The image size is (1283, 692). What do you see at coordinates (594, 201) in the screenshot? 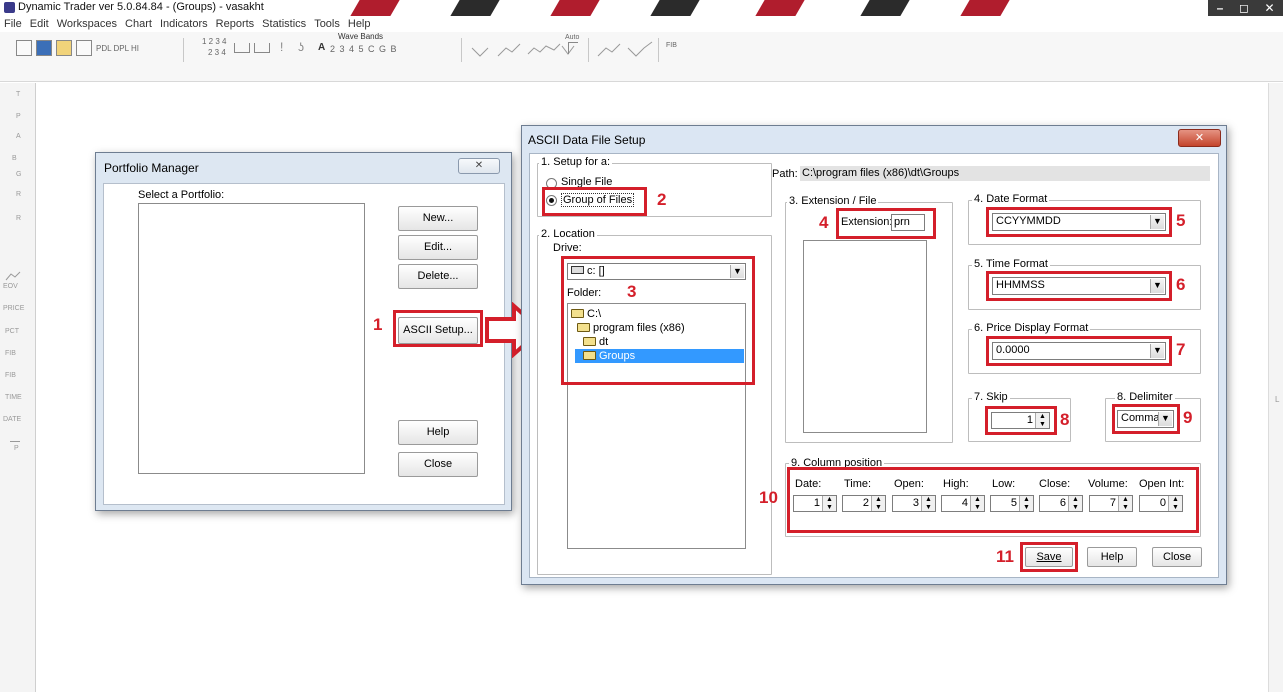
I see `highlight-group-of-files` at bounding box center [594, 201].